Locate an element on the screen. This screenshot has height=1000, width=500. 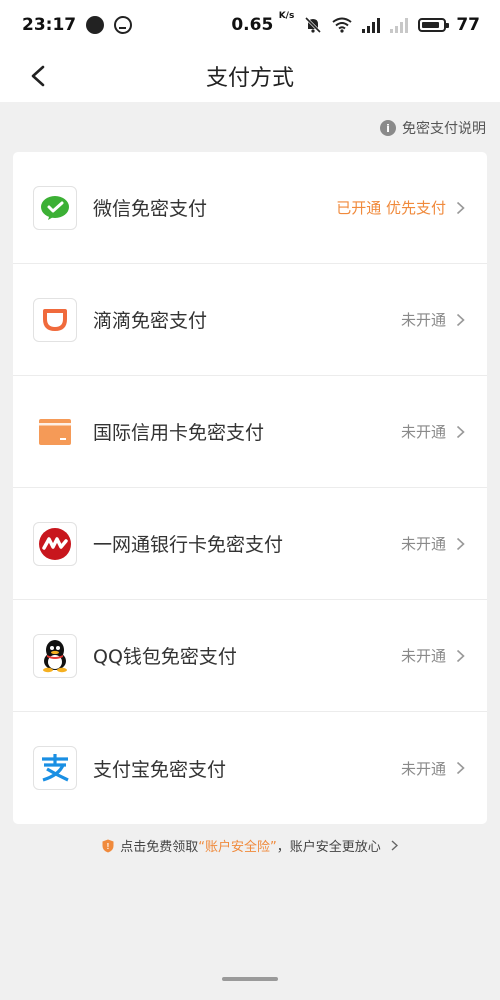
status-right: 0.65 K/s 77 is located at coordinates (355, 23).